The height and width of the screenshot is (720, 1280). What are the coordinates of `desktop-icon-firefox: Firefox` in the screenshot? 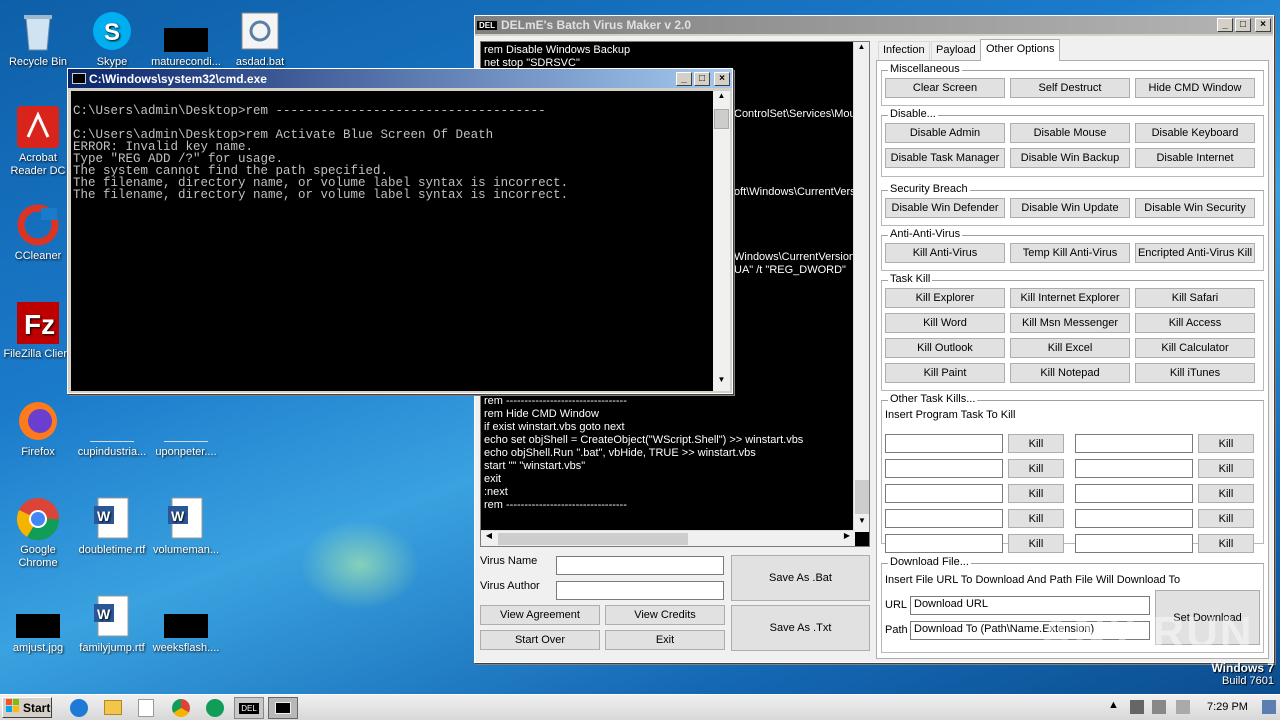 It's located at (38, 428).